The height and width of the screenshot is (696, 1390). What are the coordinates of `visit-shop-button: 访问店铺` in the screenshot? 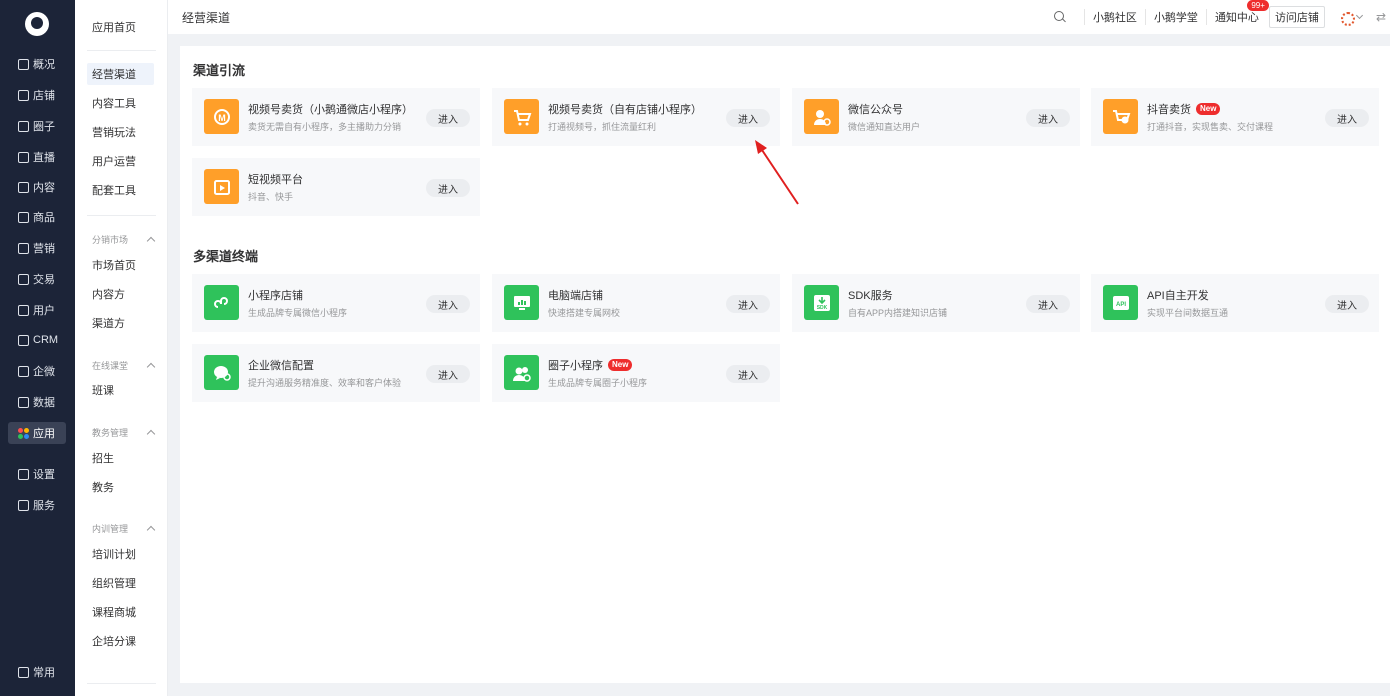 It's located at (1296, 17).